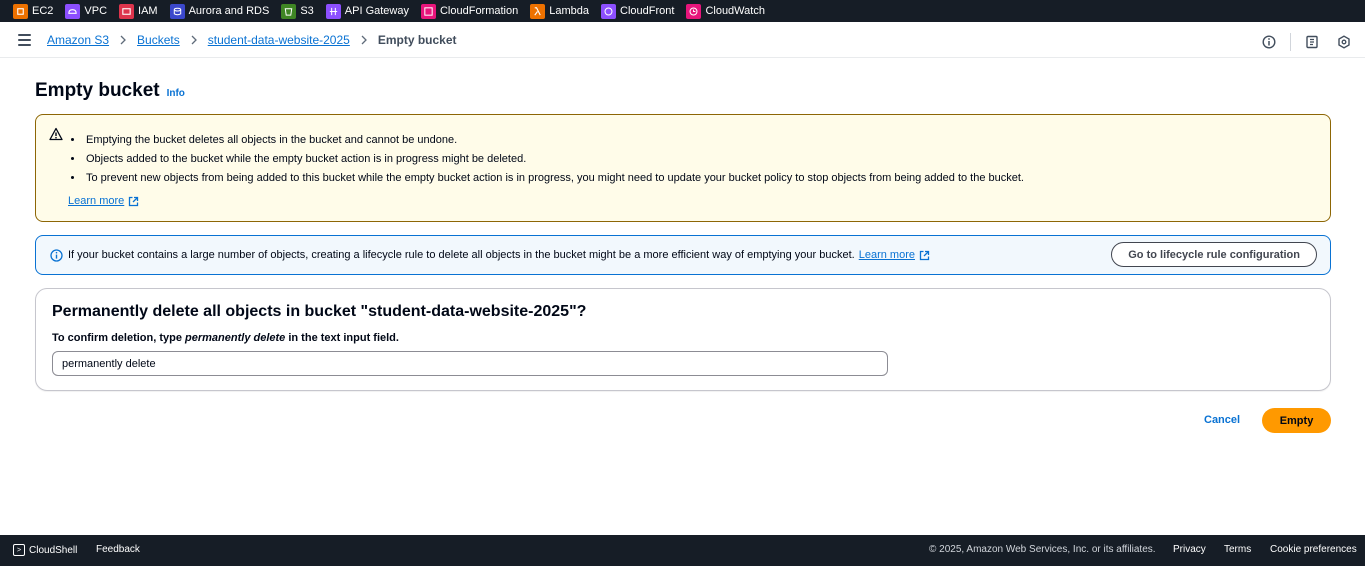 The image size is (1365, 566). What do you see at coordinates (148, 11) in the screenshot?
I see `service-shortcut-label: IAM` at bounding box center [148, 11].